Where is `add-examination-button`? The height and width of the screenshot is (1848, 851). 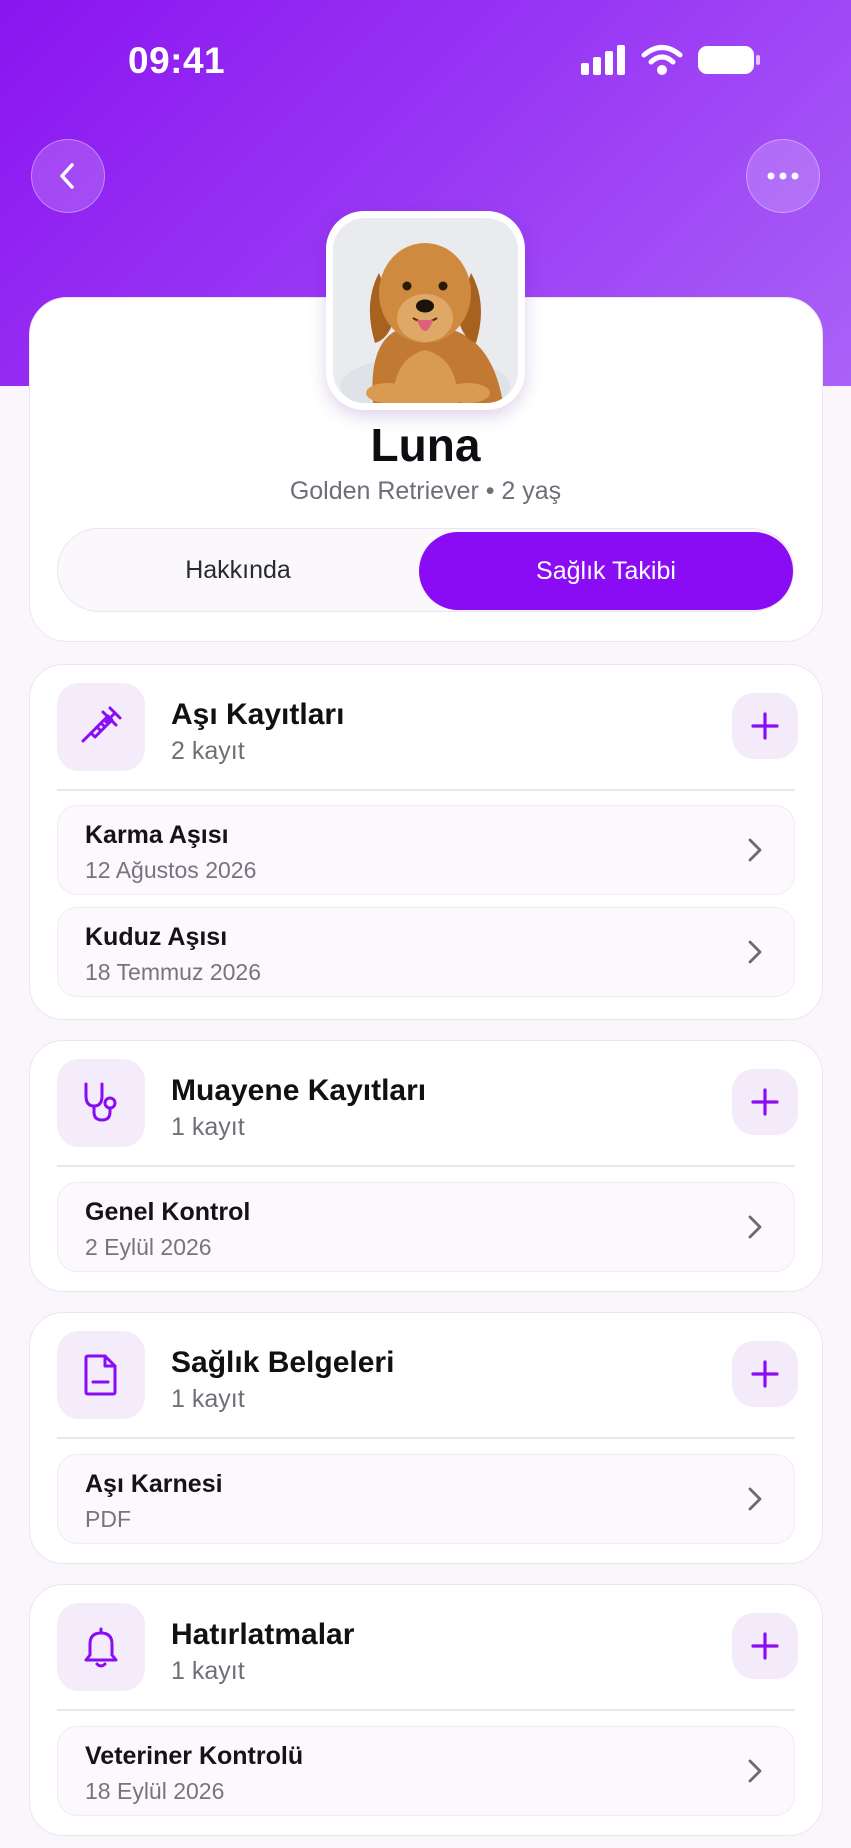 add-examination-button is located at coordinates (765, 1102).